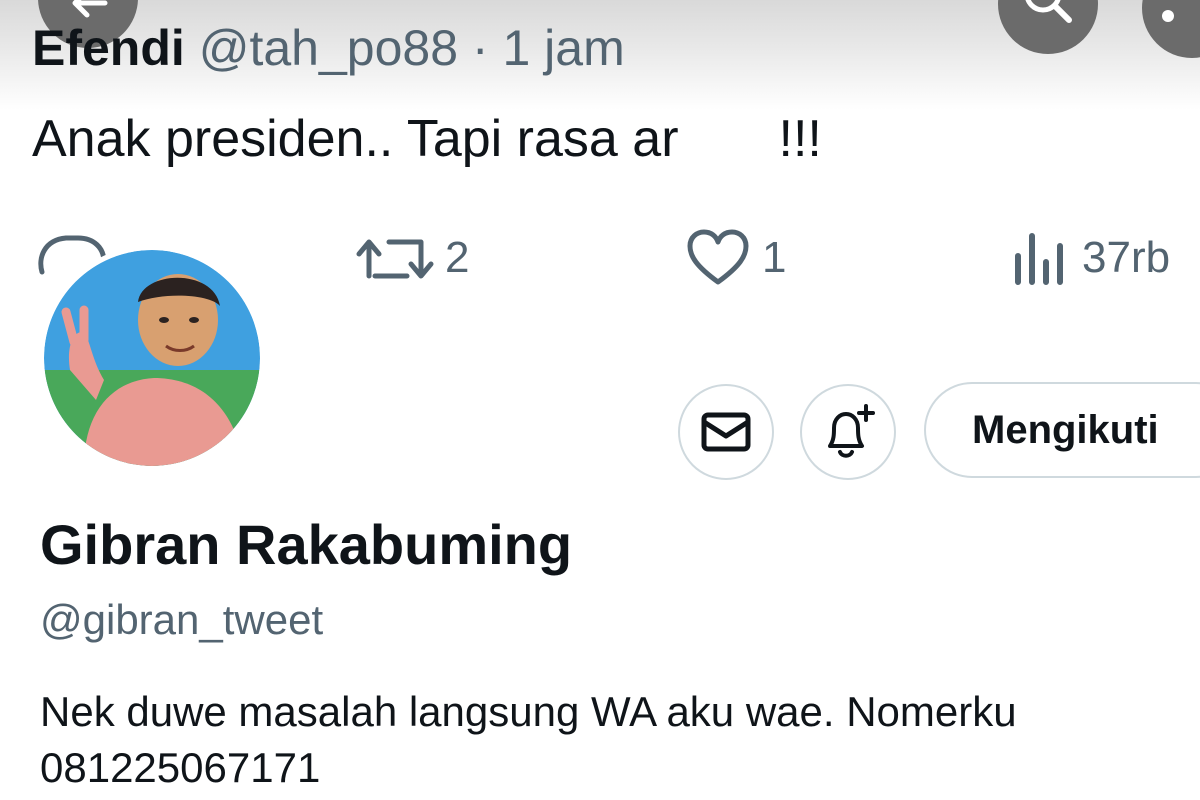 Image resolution: width=1200 pixels, height=800 pixels. I want to click on retweet-button: 2, so click(412, 258).